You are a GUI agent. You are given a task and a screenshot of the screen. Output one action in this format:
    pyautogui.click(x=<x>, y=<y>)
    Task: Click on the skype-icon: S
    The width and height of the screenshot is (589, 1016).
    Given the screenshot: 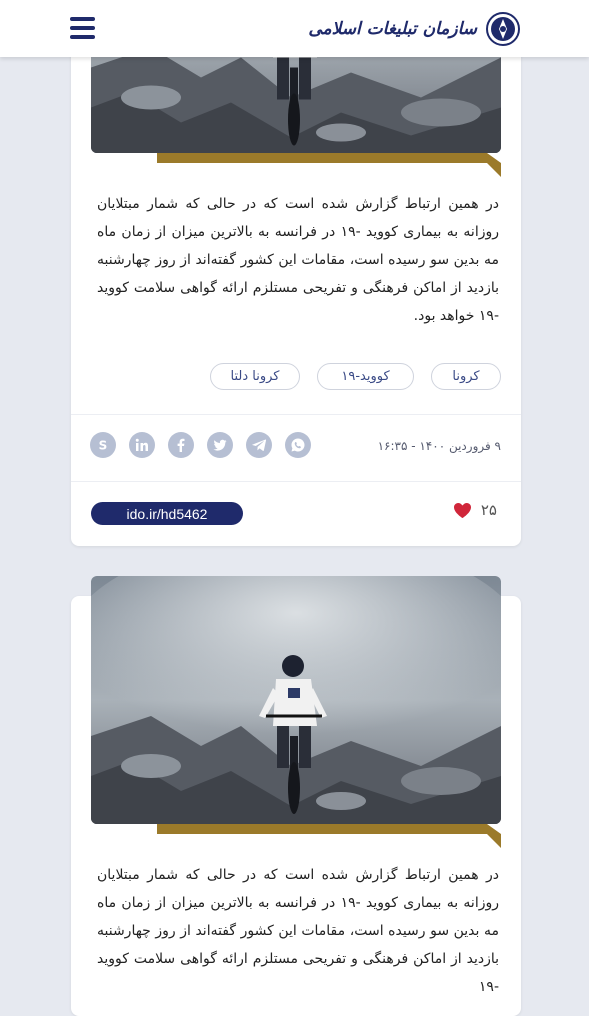 What is the action you would take?
    pyautogui.click(x=103, y=445)
    